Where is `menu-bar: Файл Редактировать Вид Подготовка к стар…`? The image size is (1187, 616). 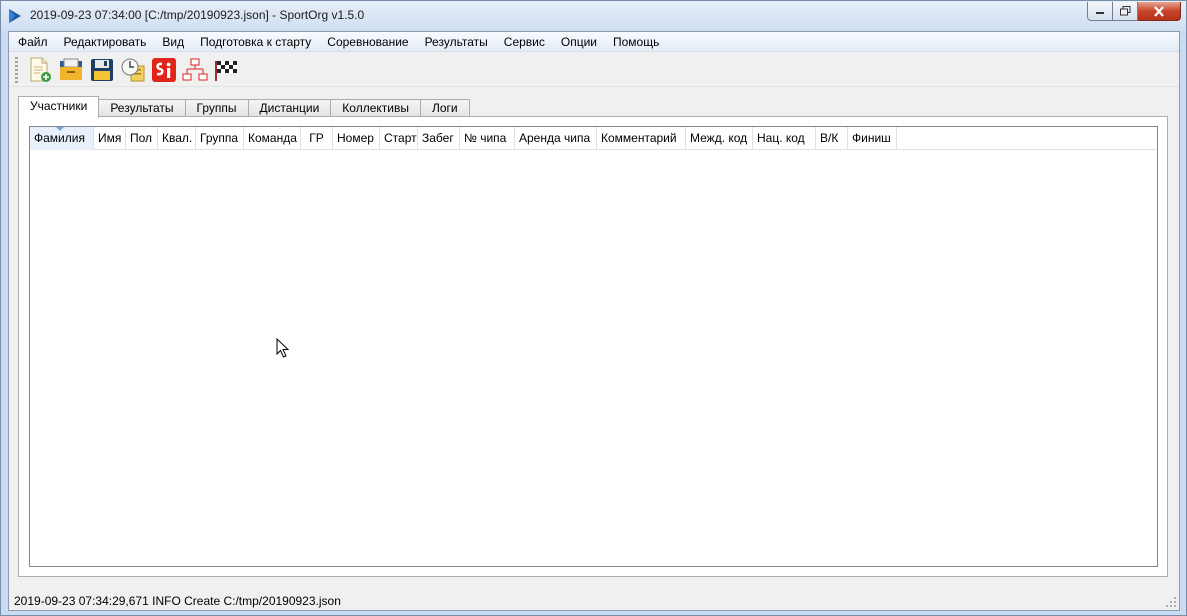 menu-bar: Файл Редактировать Вид Подготовка к стар… is located at coordinates (594, 42).